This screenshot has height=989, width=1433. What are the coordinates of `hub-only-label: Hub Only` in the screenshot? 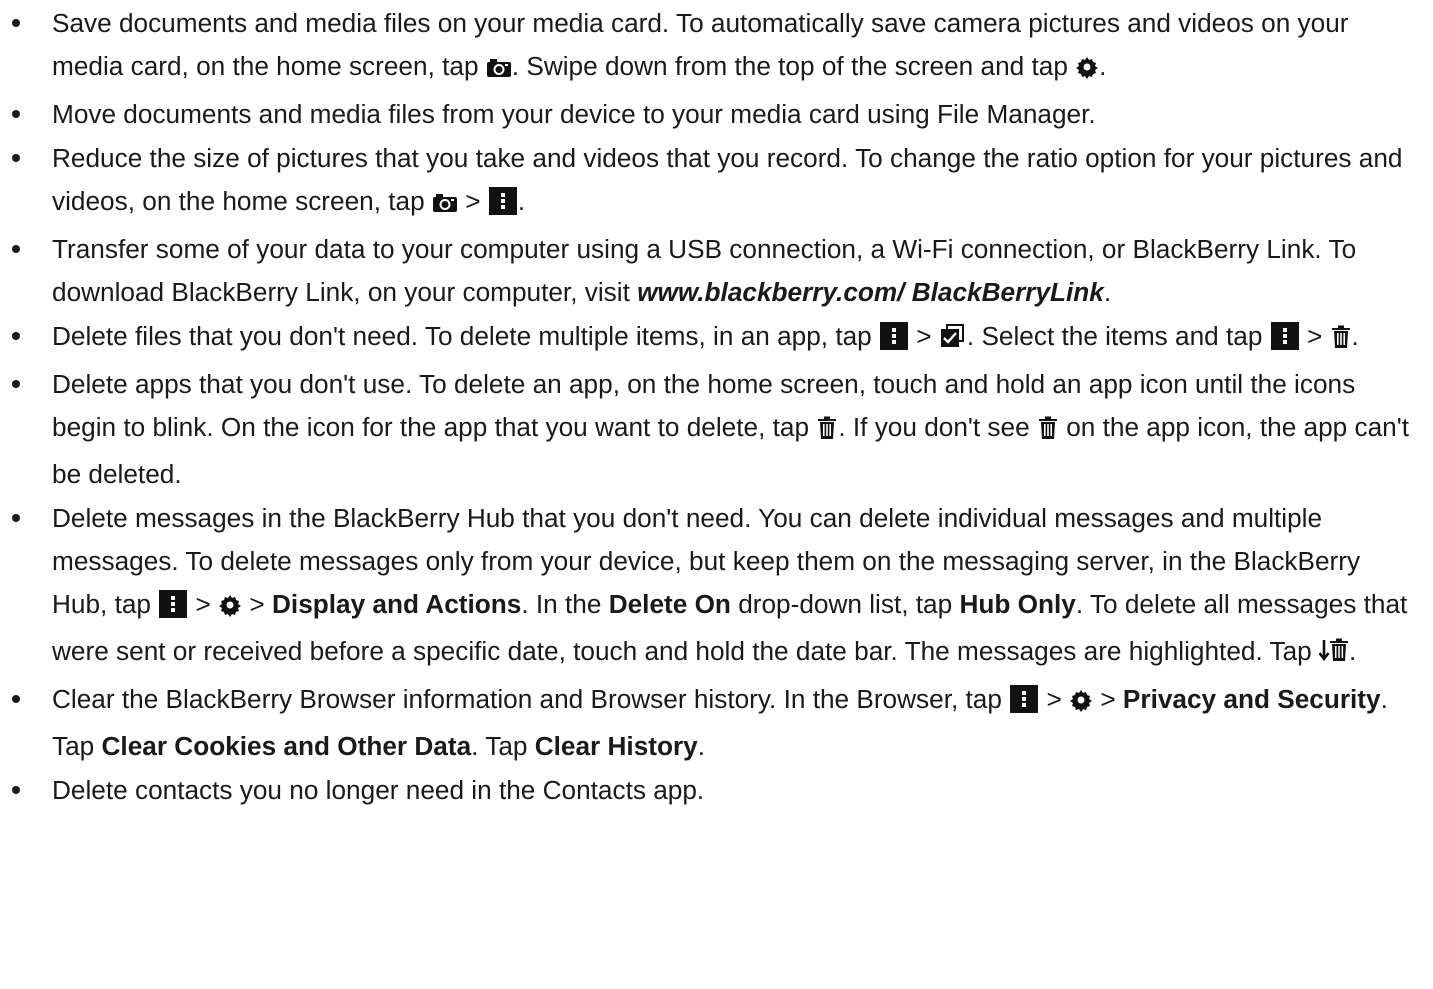 It's located at (1017, 604).